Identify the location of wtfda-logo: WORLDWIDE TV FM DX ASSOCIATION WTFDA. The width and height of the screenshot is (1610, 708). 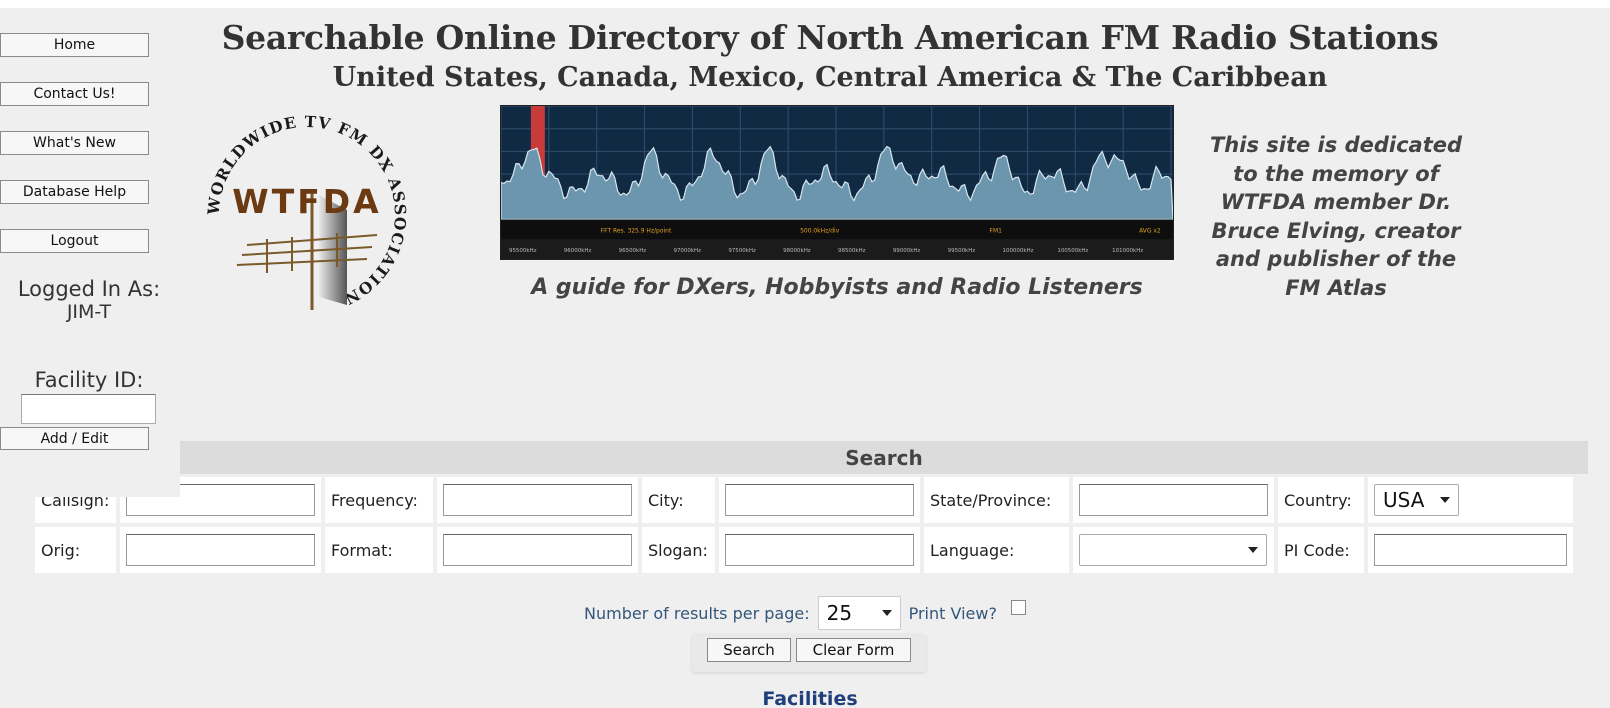
(307, 213).